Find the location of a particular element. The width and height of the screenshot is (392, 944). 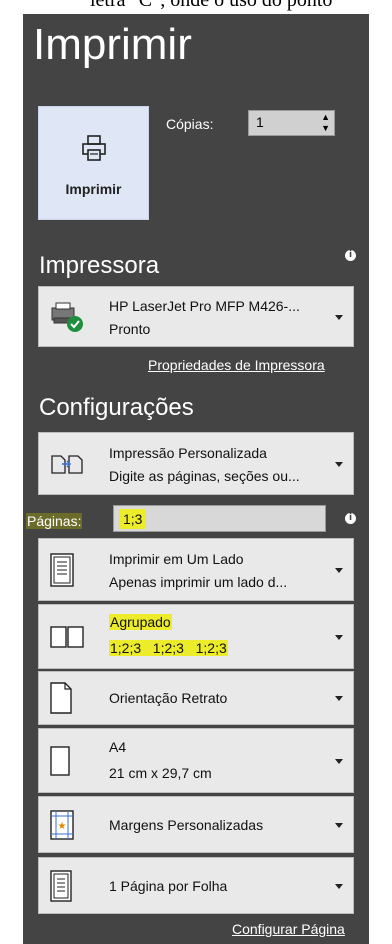

spin-arrows-icon: ▲ ▼ is located at coordinates (325, 123).